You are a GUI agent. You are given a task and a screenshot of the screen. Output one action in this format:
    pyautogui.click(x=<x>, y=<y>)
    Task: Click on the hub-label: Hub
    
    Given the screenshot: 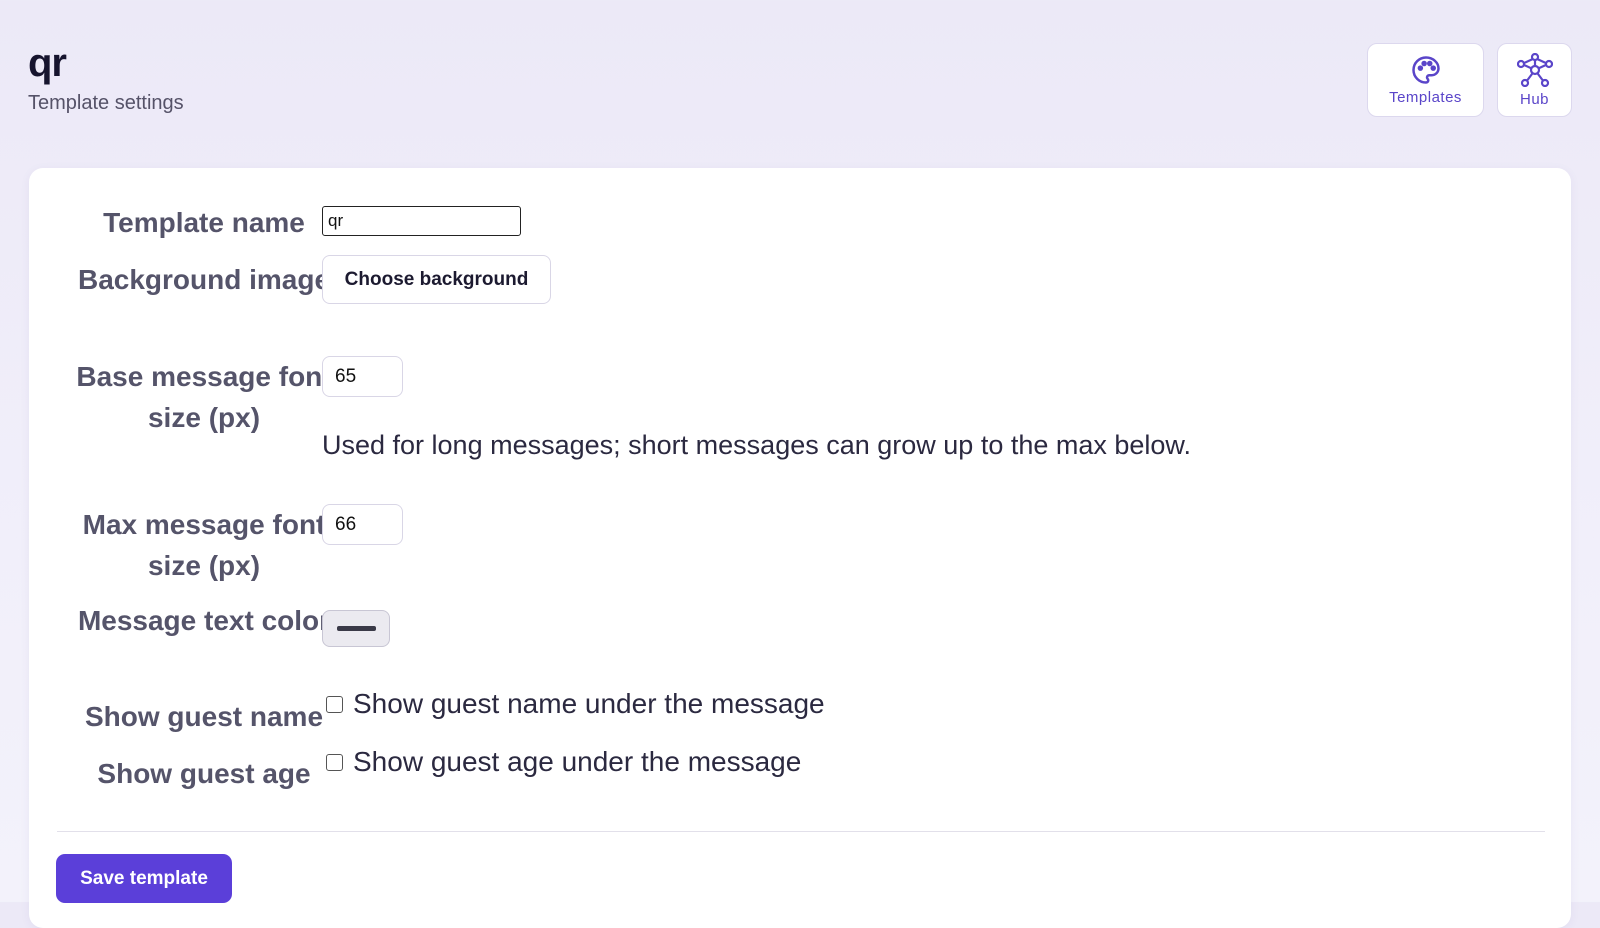 What is the action you would take?
    pyautogui.click(x=1534, y=99)
    